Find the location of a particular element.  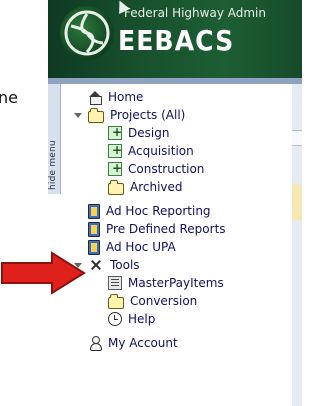

logo-swirl-icon is located at coordinates (87, 33).